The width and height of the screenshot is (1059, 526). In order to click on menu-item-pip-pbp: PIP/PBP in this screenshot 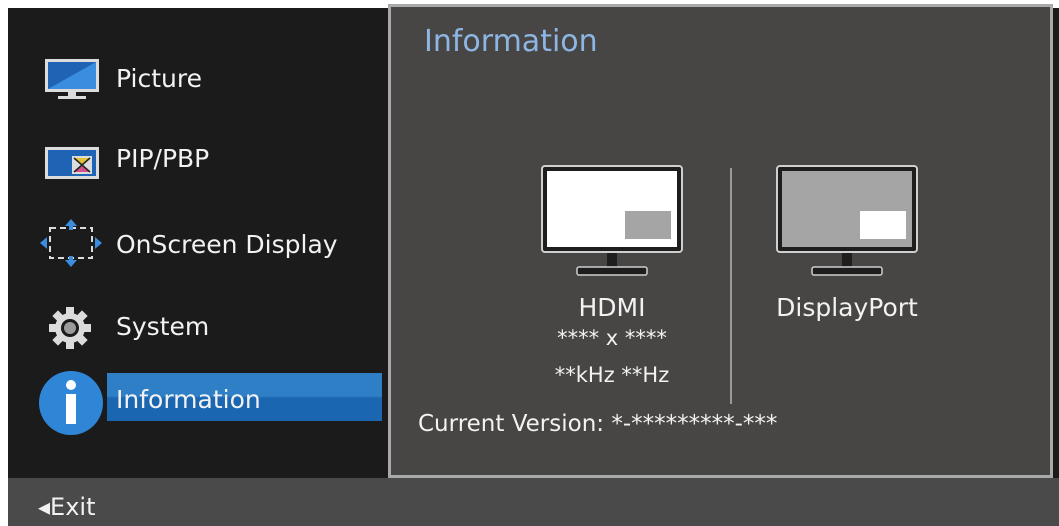, I will do `click(191, 158)`.